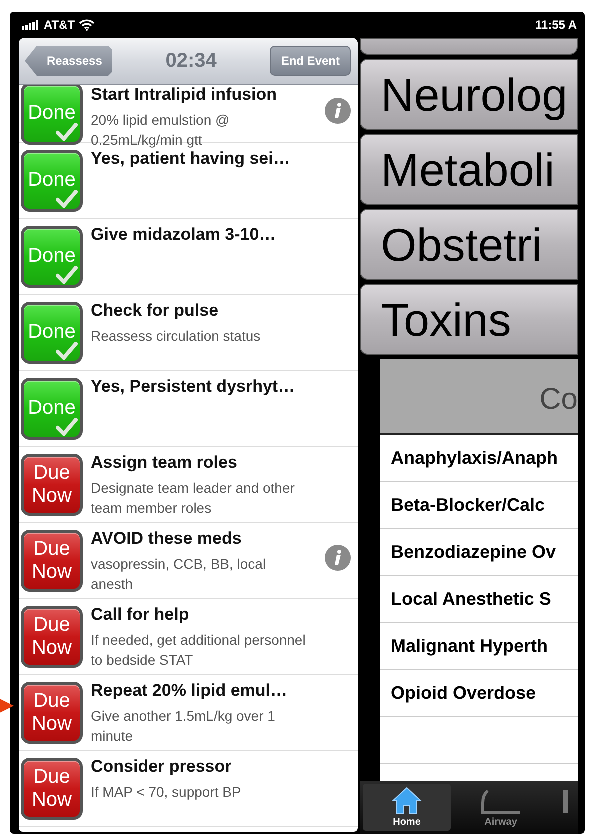  I want to click on toxin-list-item: Beta-Blocker/Calc, so click(468, 505).